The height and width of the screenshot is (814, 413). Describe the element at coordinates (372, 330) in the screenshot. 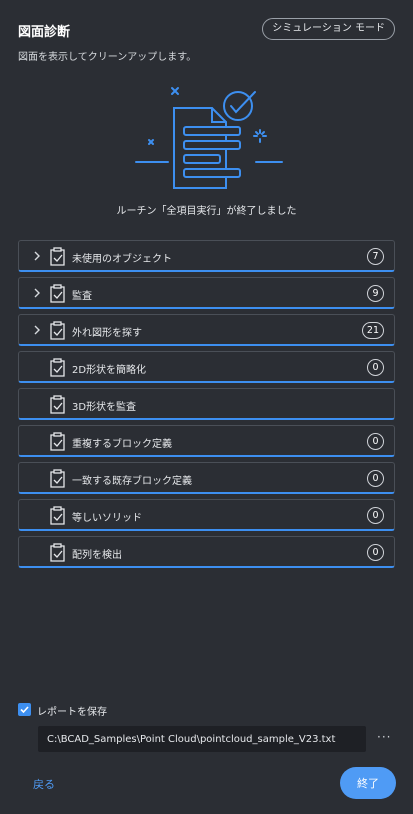

I see `routine-count-badge: 21` at that location.